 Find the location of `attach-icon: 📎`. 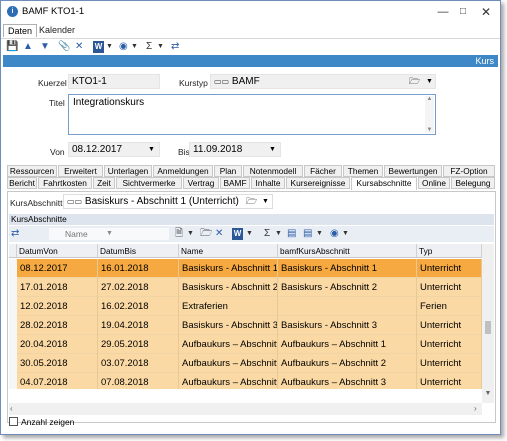

attach-icon: 📎 is located at coordinates (64, 47).